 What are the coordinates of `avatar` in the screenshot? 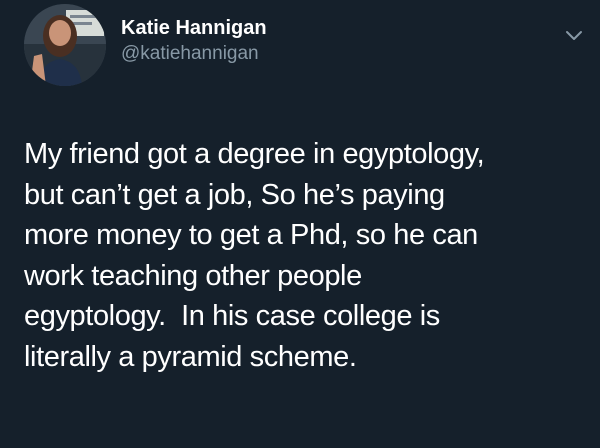 It's located at (65, 45).